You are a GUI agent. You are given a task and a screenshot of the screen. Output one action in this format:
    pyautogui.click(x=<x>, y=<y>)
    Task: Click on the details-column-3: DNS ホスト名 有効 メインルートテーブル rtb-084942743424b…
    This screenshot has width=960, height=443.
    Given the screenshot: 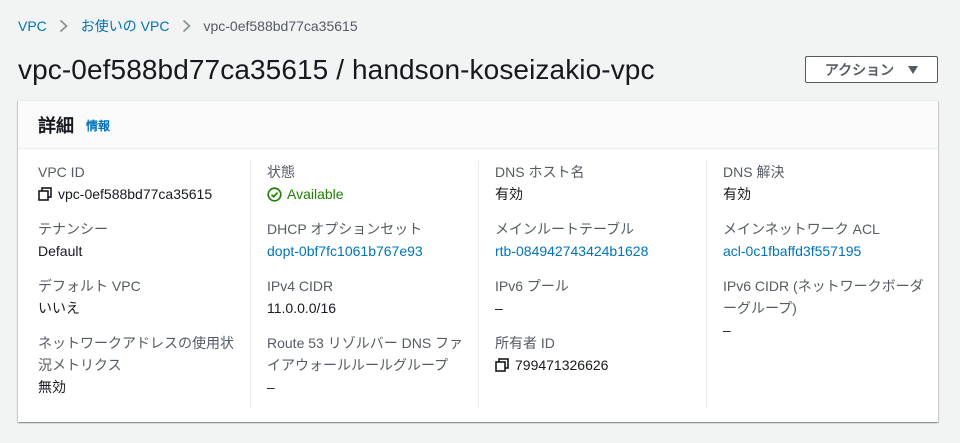 What is the action you would take?
    pyautogui.click(x=592, y=284)
    